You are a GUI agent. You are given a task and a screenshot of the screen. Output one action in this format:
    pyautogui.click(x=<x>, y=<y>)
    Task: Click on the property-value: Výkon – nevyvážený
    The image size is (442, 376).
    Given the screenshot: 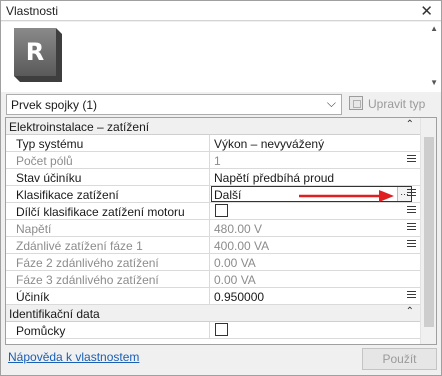 What is the action you would take?
    pyautogui.click(x=307, y=143)
    